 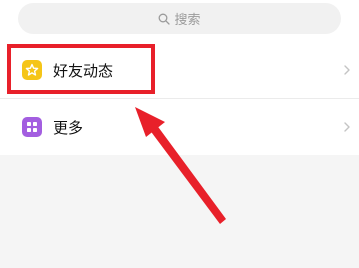 I want to click on search-icon, so click(x=165, y=19).